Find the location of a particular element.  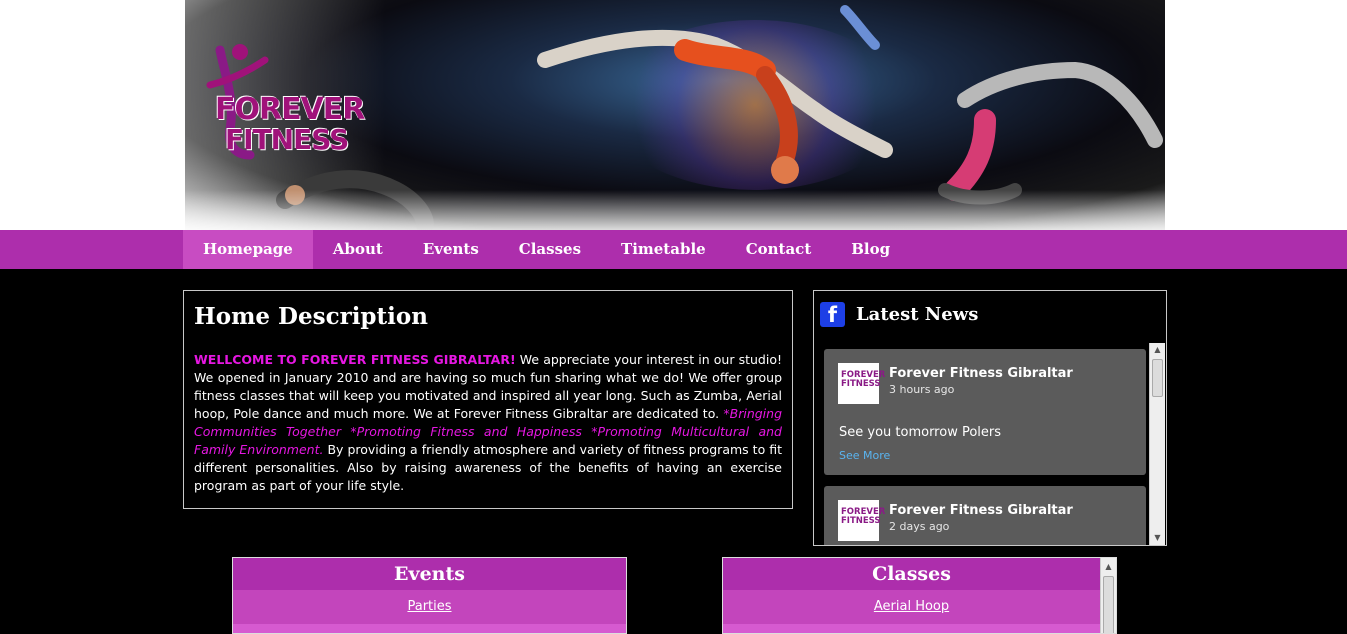

nav-classes: Classes is located at coordinates (550, 249).